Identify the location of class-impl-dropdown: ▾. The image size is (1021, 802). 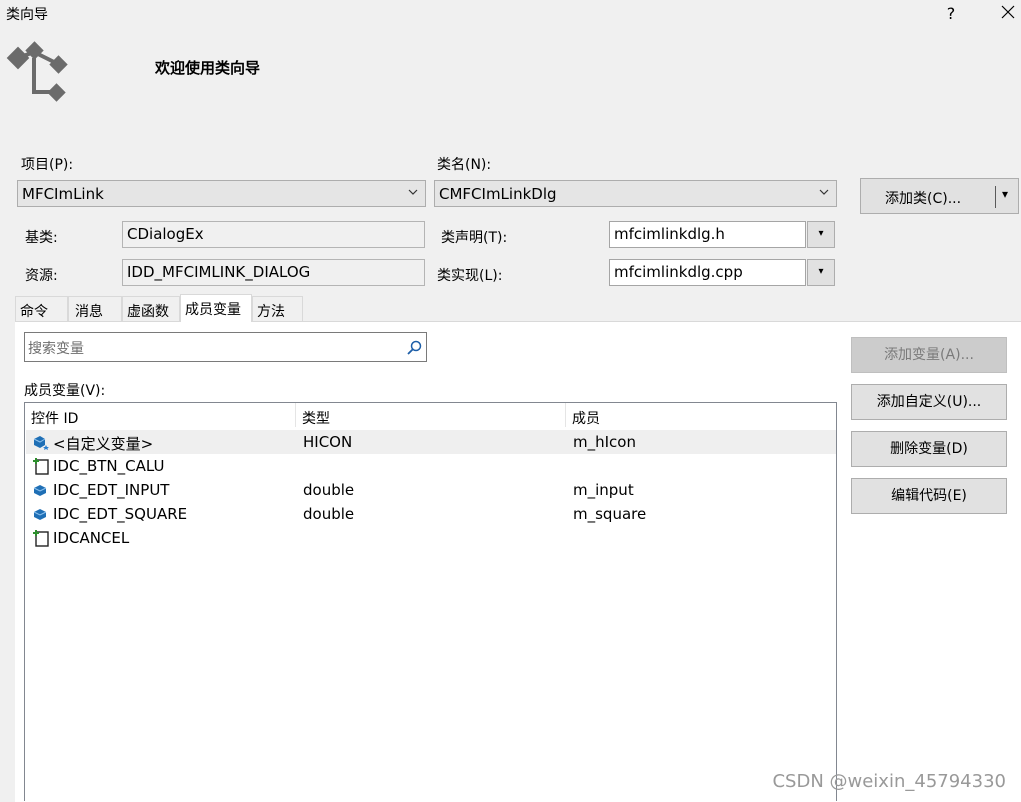
(821, 272).